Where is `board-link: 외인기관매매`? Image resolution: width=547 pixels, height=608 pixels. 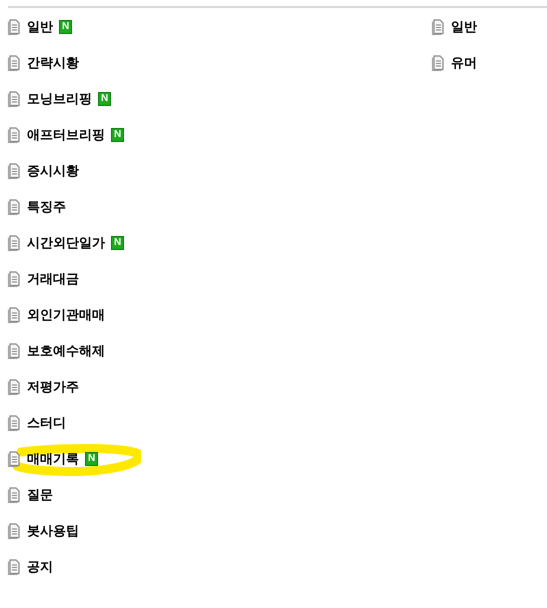
board-link: 외인기관매매 is located at coordinates (66, 315).